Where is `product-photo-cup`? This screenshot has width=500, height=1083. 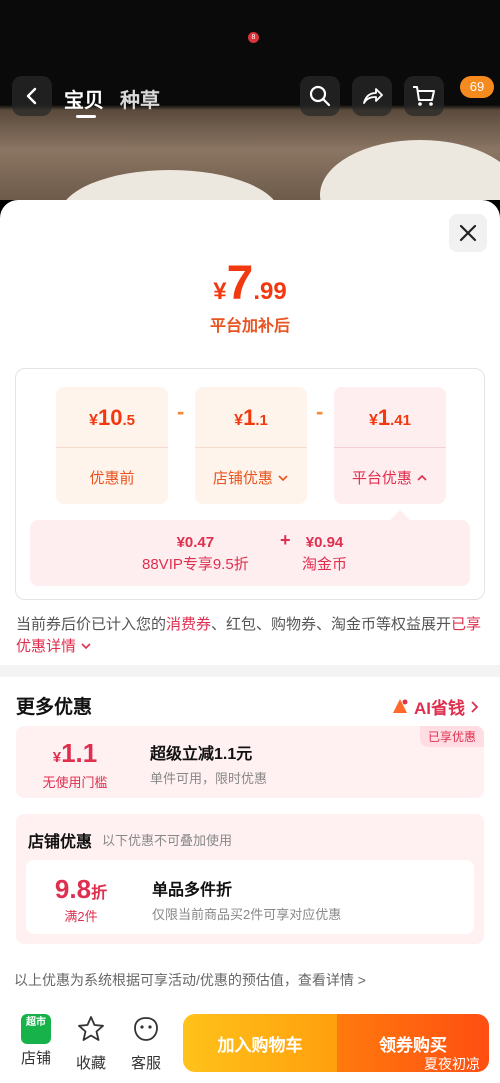 product-photo-cup is located at coordinates (410, 170).